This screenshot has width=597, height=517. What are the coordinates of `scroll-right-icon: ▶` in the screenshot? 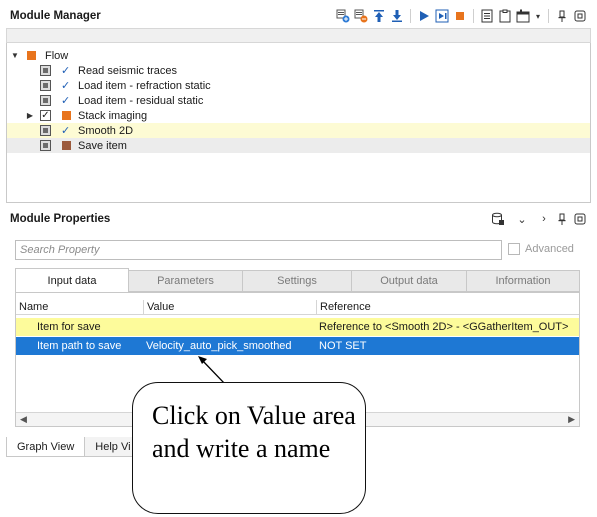 It's located at (571, 419).